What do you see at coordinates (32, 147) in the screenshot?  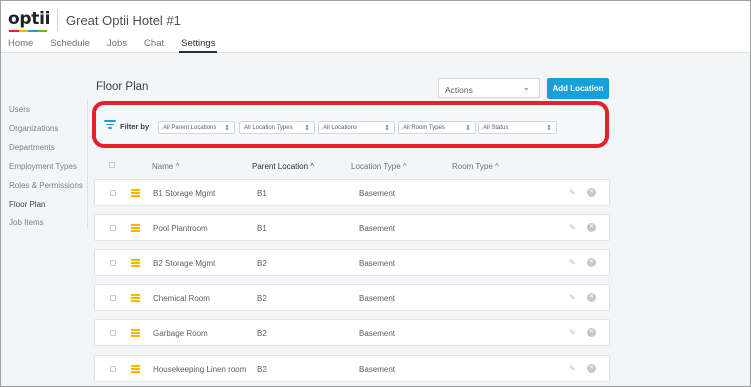 I see `sidebar-item-departments: Departments` at bounding box center [32, 147].